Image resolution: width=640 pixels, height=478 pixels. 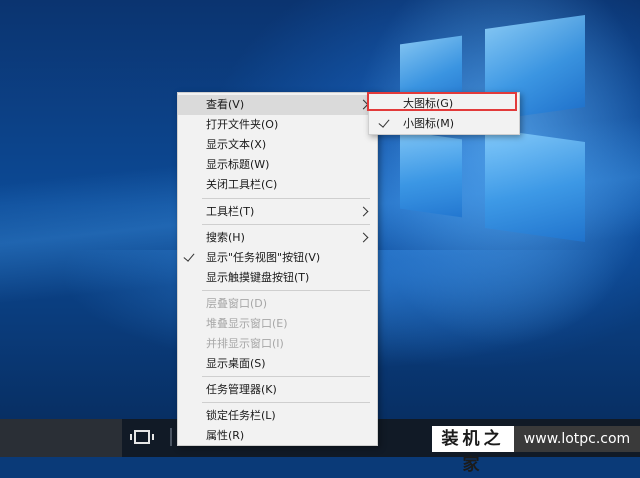 I want to click on menu-item-stack-windows: 堆叠显示窗口(E), so click(x=277, y=324).